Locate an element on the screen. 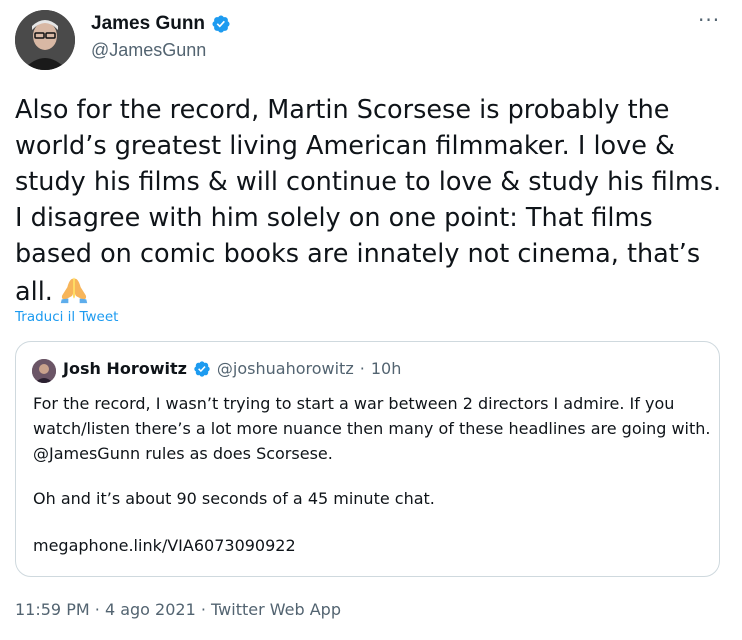 The image size is (742, 640). more-options-button: ··· is located at coordinates (709, 20).